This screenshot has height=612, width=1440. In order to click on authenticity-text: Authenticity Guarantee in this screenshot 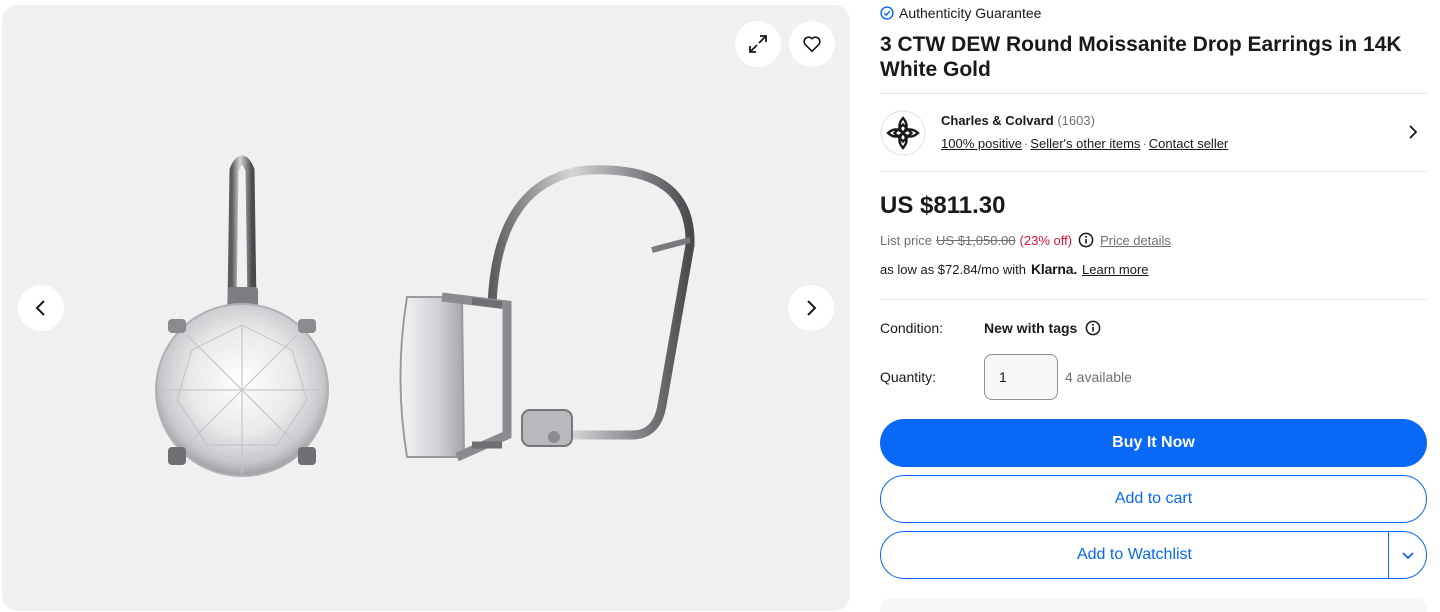, I will do `click(970, 13)`.